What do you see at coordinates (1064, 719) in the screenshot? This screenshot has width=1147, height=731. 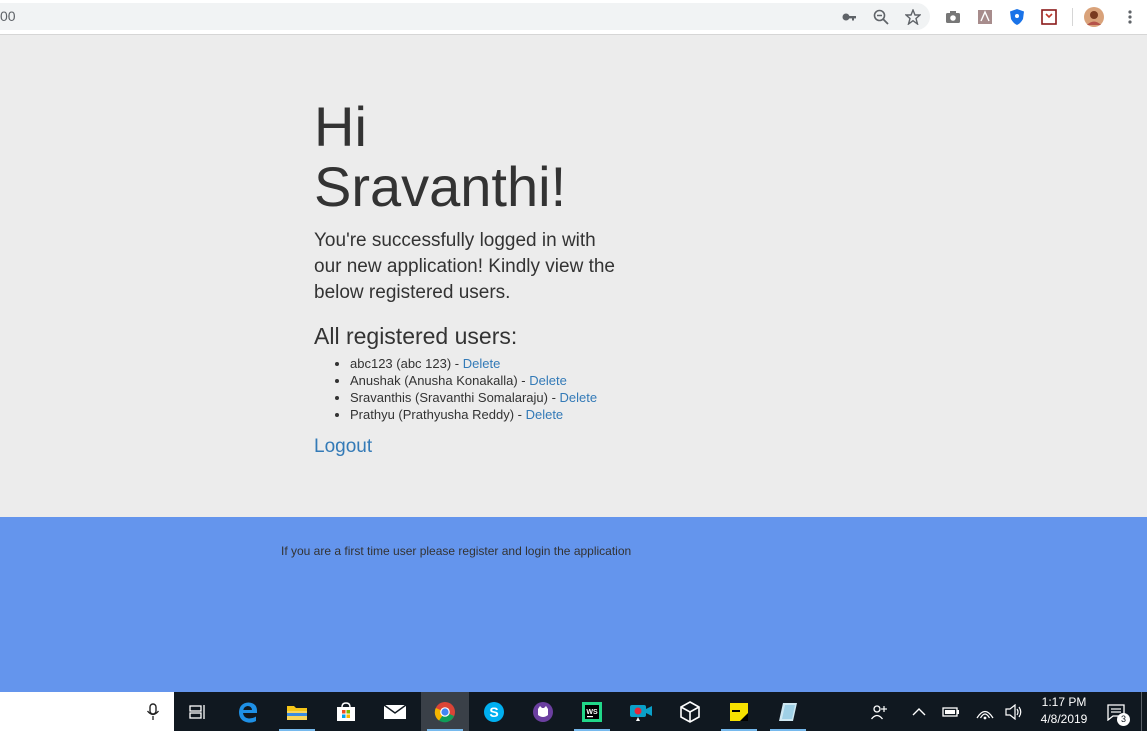 I see `clock-date: 4/8/2019` at bounding box center [1064, 719].